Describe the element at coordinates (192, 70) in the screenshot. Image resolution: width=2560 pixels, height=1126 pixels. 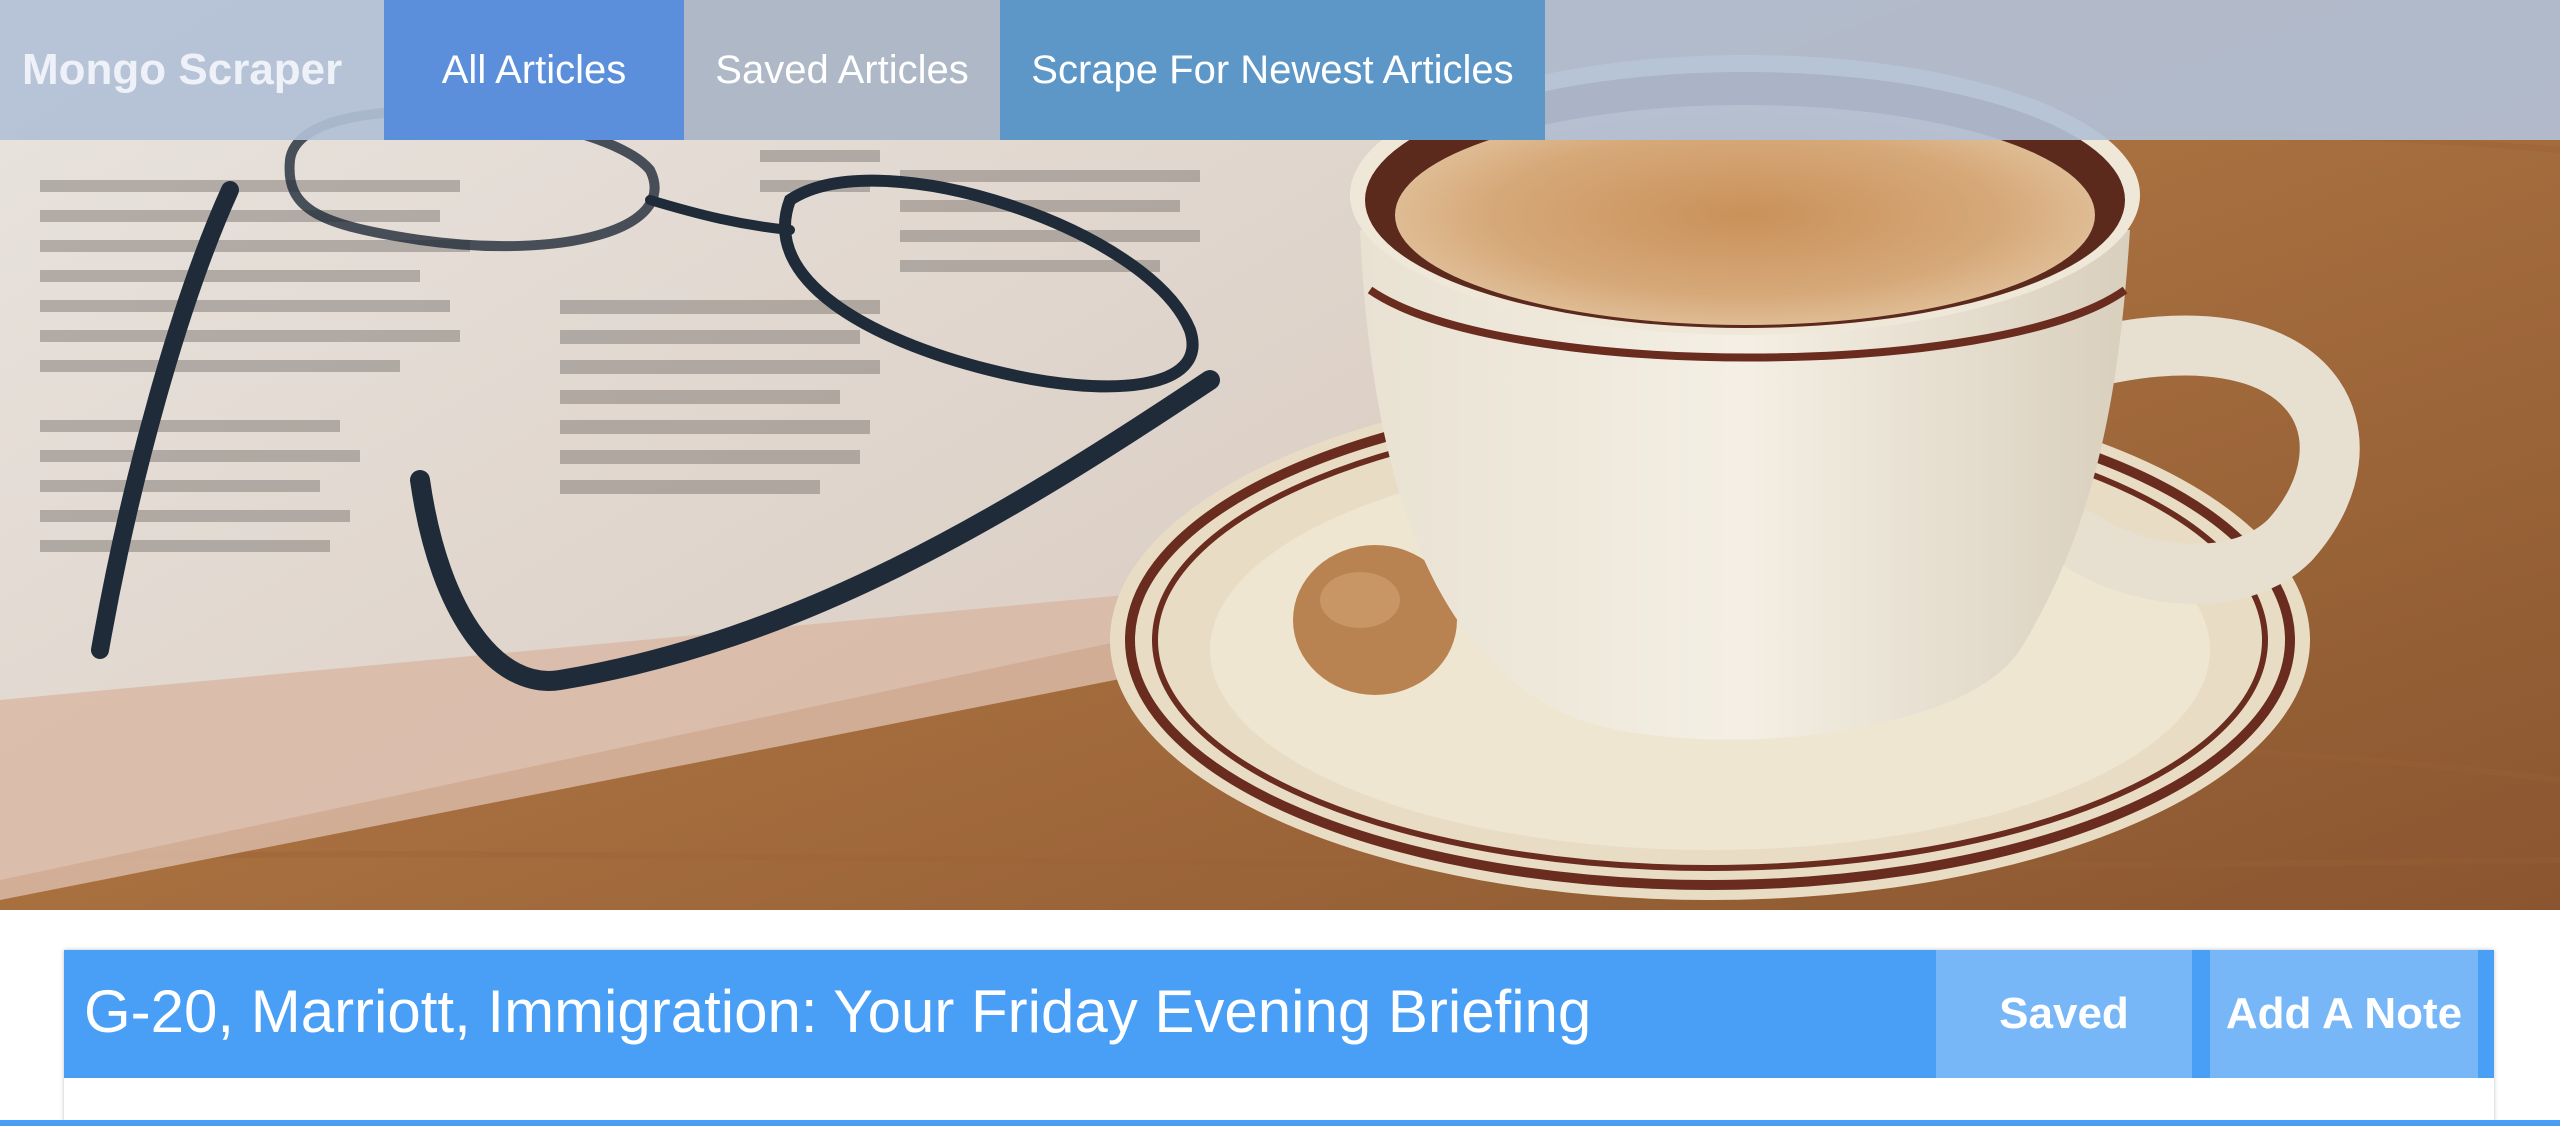
I see `brand-logo: Mongo Scraper` at that location.